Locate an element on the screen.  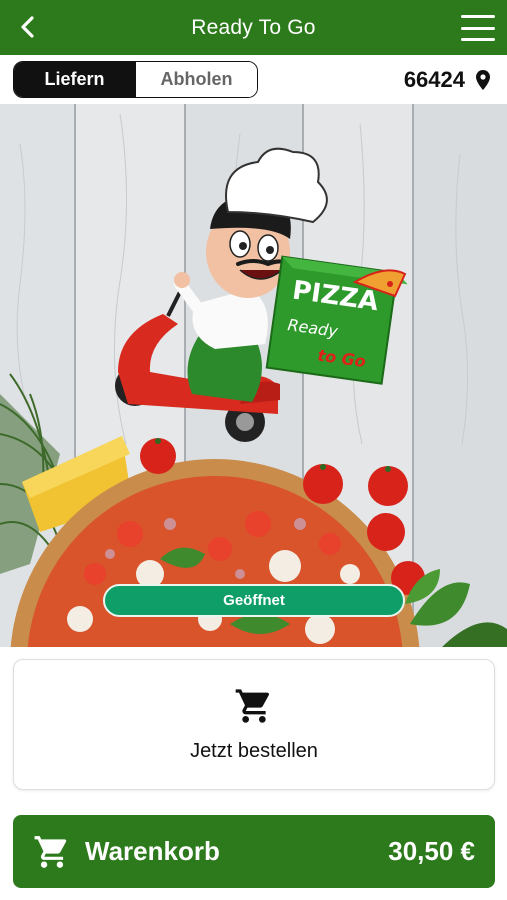
app-header: Ready To Go is located at coordinates (253, 27).